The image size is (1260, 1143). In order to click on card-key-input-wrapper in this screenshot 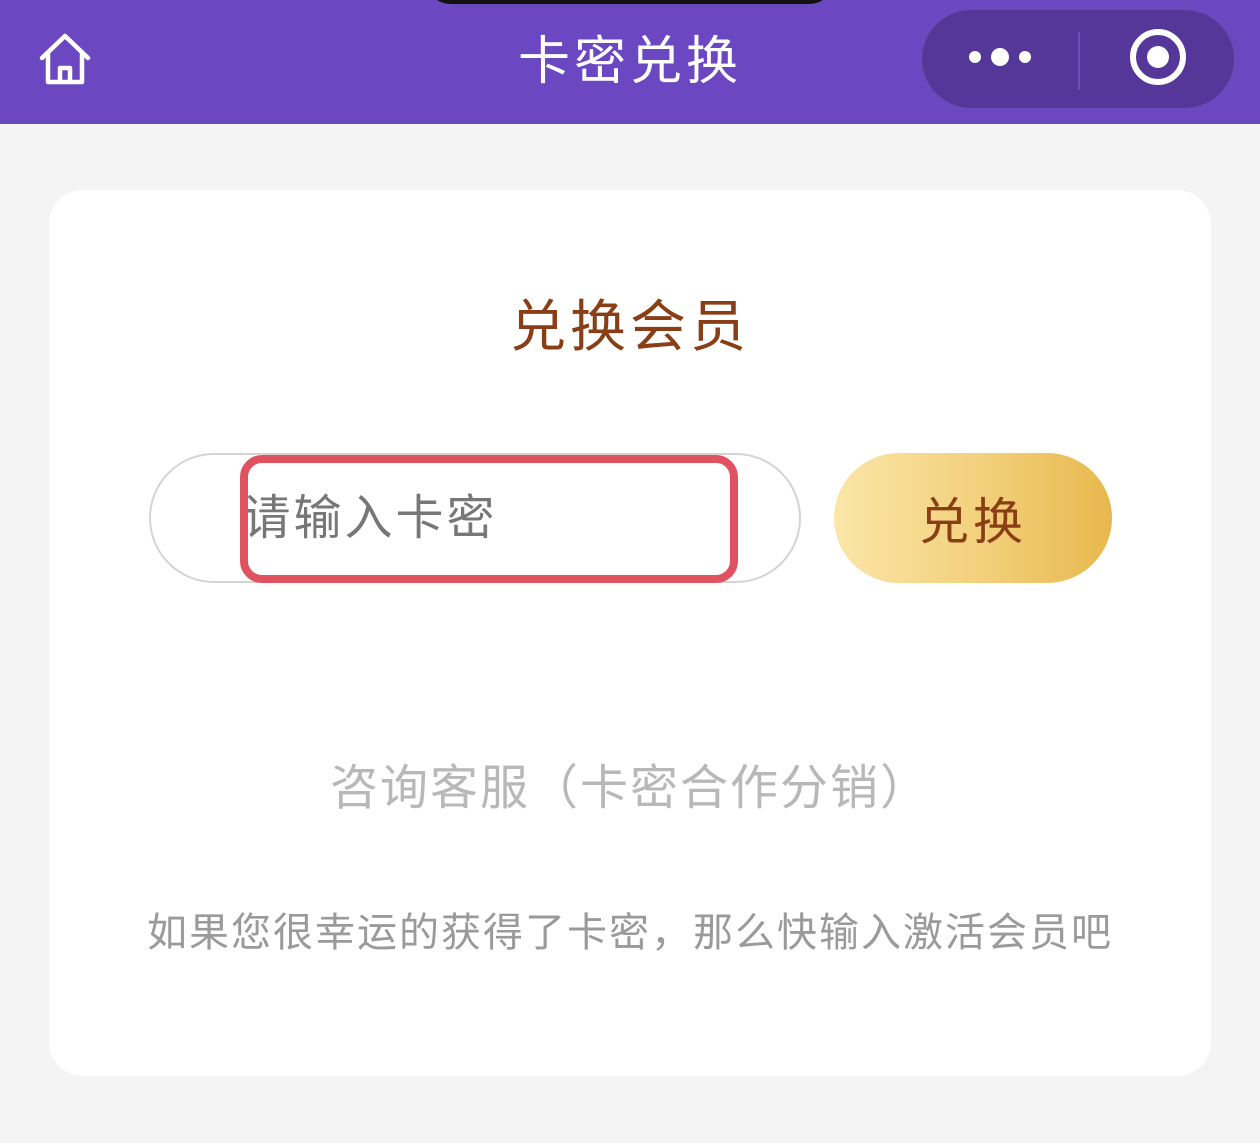, I will do `click(475, 518)`.